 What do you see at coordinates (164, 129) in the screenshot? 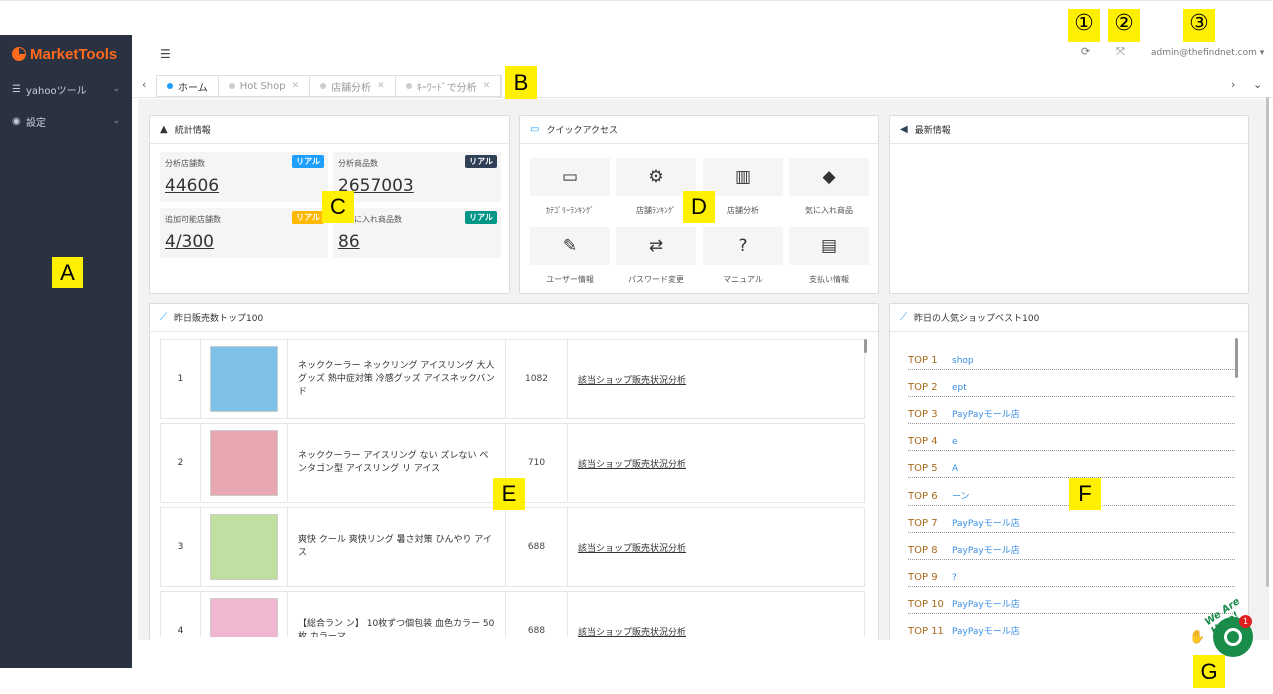
I see `warning-icon: ▲` at bounding box center [164, 129].